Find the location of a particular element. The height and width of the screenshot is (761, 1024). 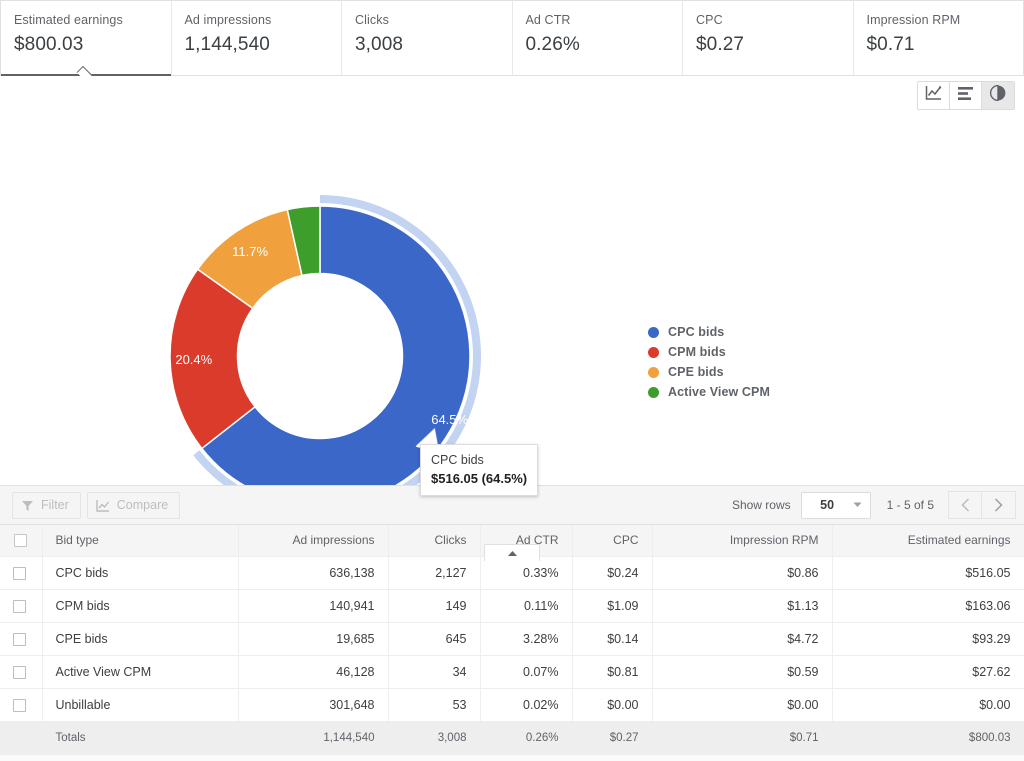

totals-label: Totals is located at coordinates (140, 738).